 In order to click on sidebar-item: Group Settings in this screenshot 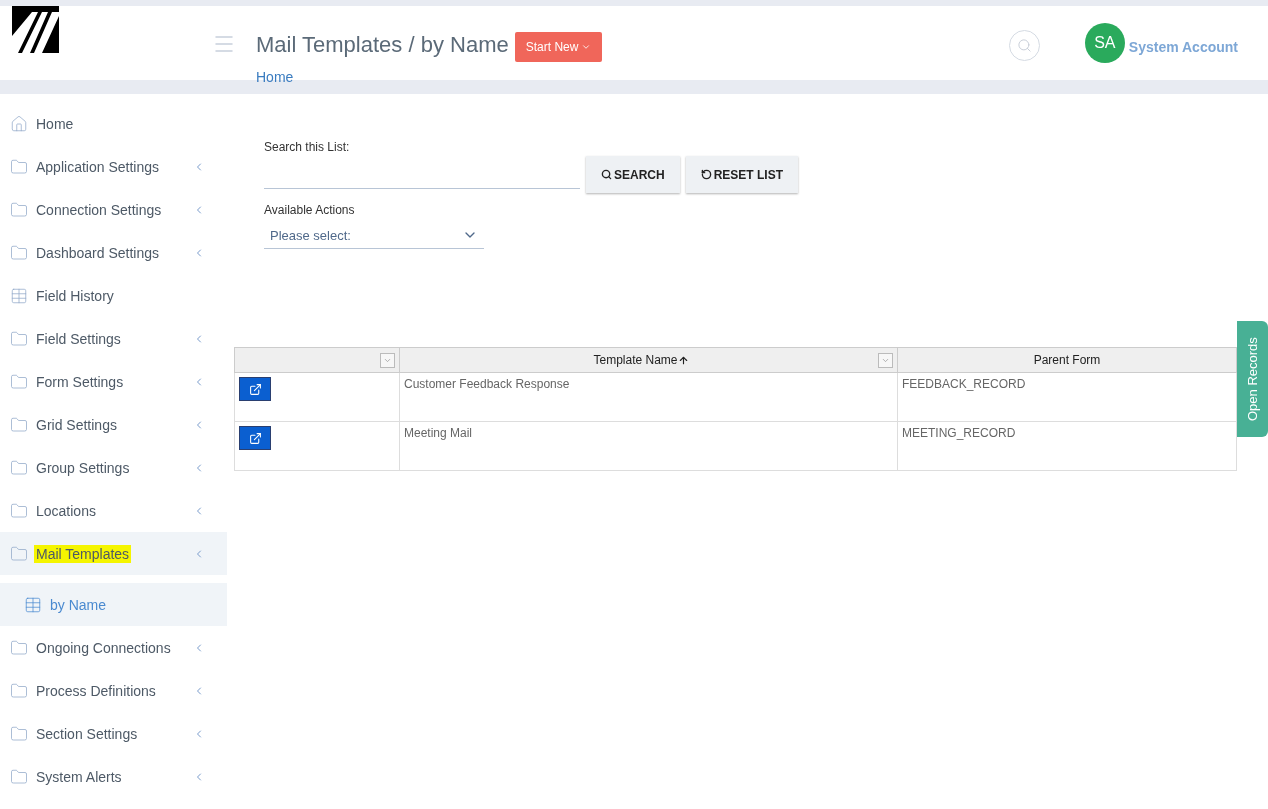, I will do `click(113, 467)`.